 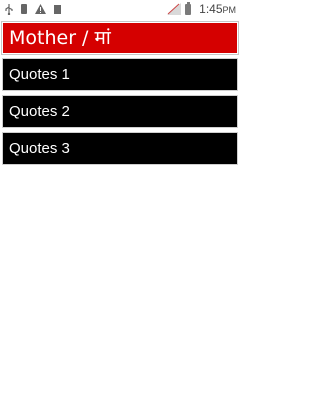 What do you see at coordinates (120, 9) in the screenshot?
I see `status-bar: 1:45PM` at bounding box center [120, 9].